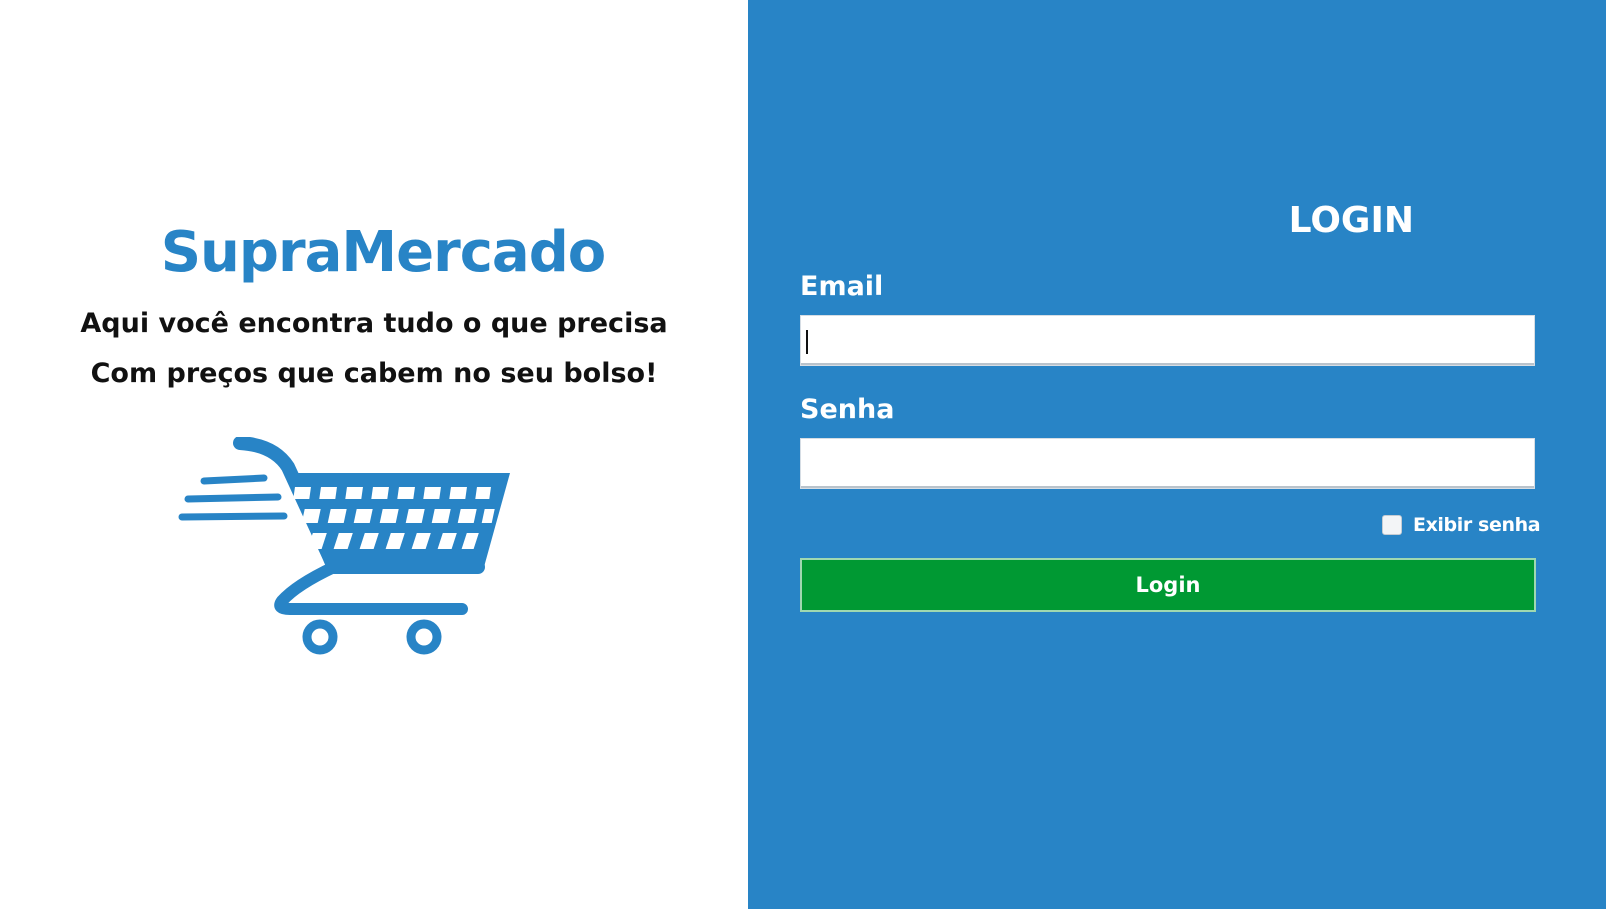  I want to click on email-field, so click(1167, 340).